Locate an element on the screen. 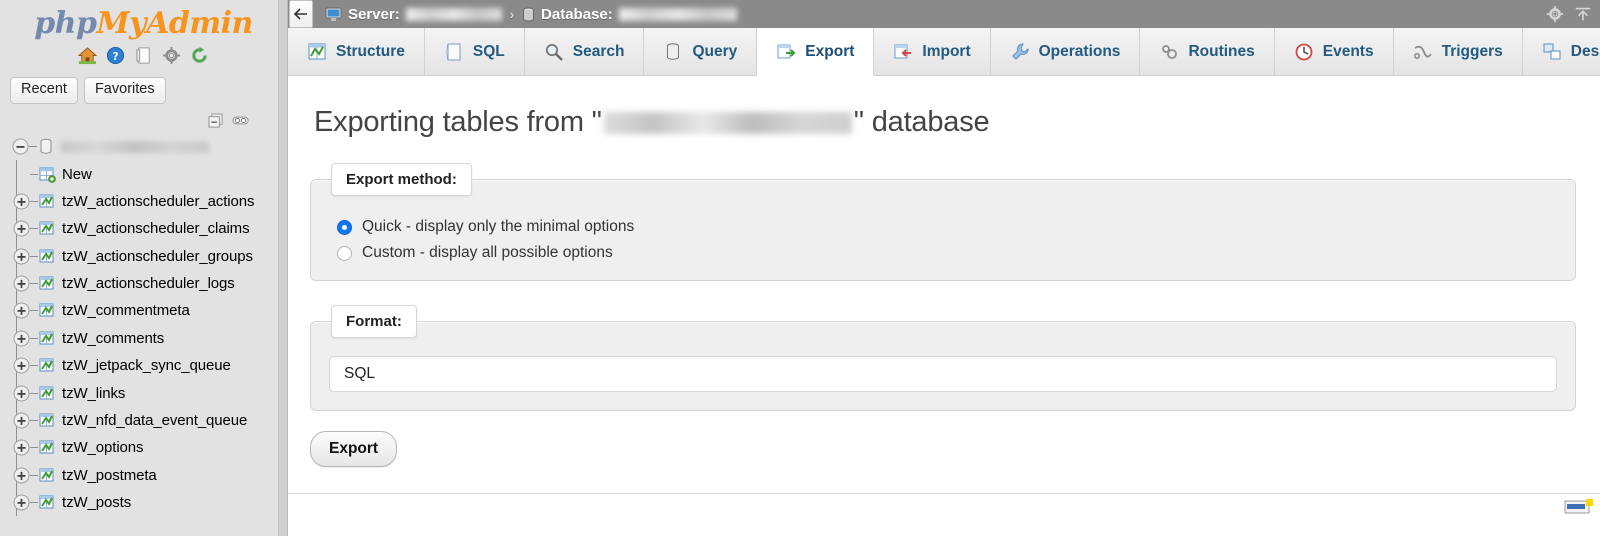 Image resolution: width=1600 pixels, height=536 pixels. sidebar-quick-icons: ? is located at coordinates (143, 55).